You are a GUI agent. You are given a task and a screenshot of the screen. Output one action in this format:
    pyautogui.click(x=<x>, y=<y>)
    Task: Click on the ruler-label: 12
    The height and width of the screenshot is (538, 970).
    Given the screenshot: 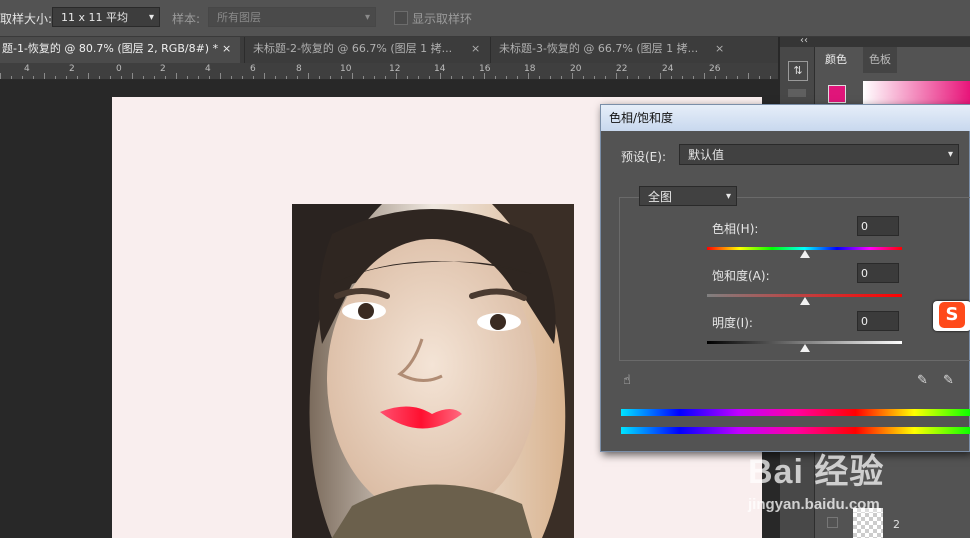 What is the action you would take?
    pyautogui.click(x=395, y=69)
    